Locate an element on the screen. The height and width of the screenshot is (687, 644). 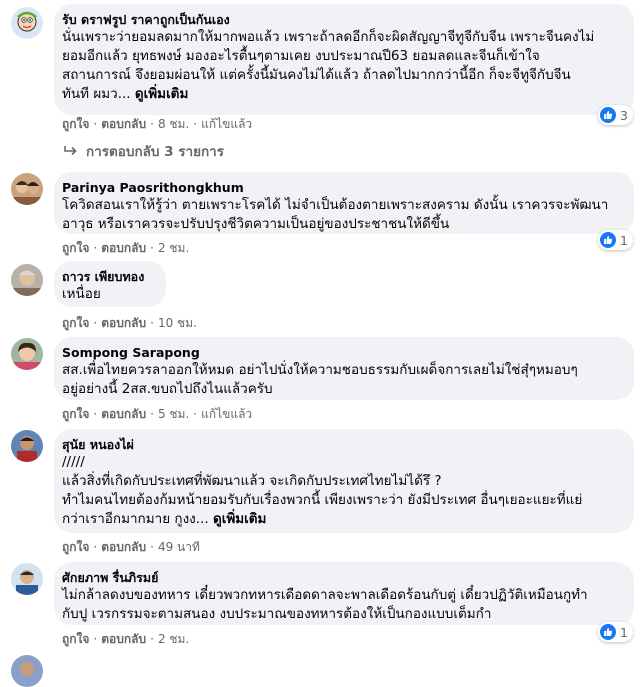
comment-timestamp: 10 ชม. is located at coordinates (177, 323).